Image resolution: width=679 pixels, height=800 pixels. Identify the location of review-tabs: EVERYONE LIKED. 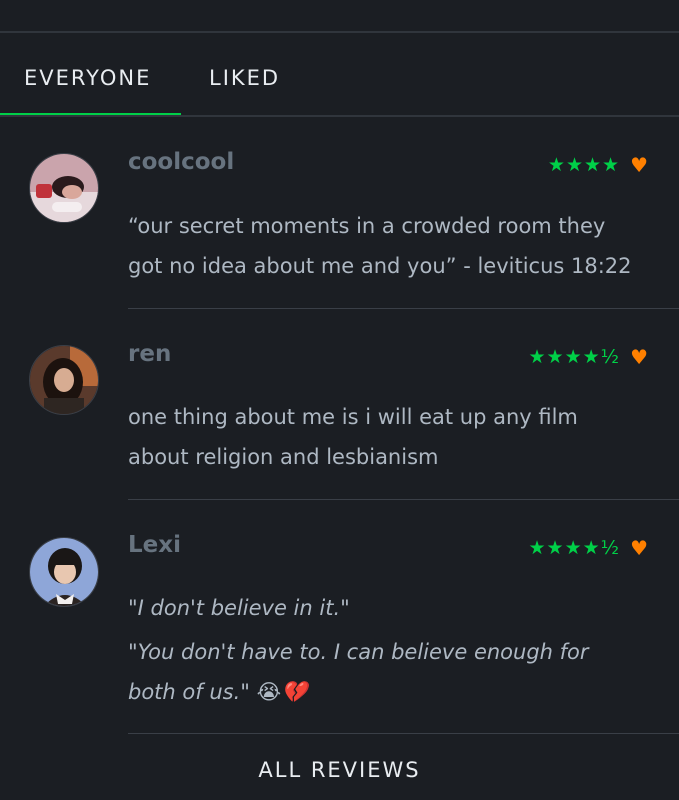
(339, 75).